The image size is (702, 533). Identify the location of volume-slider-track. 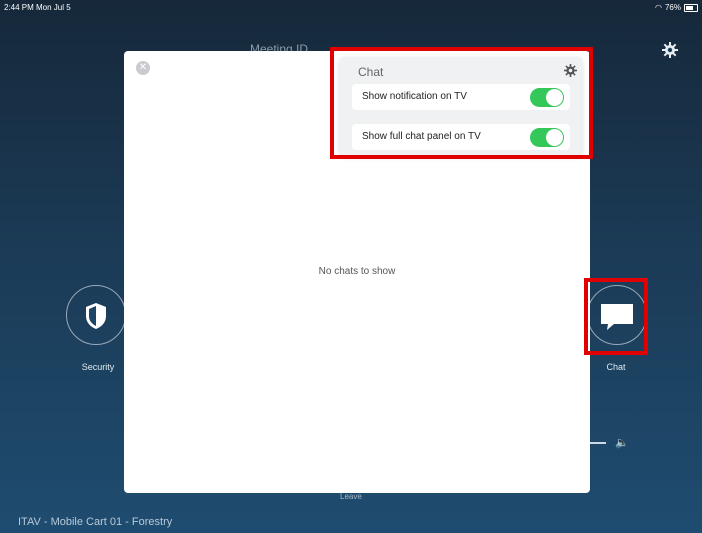
(598, 443).